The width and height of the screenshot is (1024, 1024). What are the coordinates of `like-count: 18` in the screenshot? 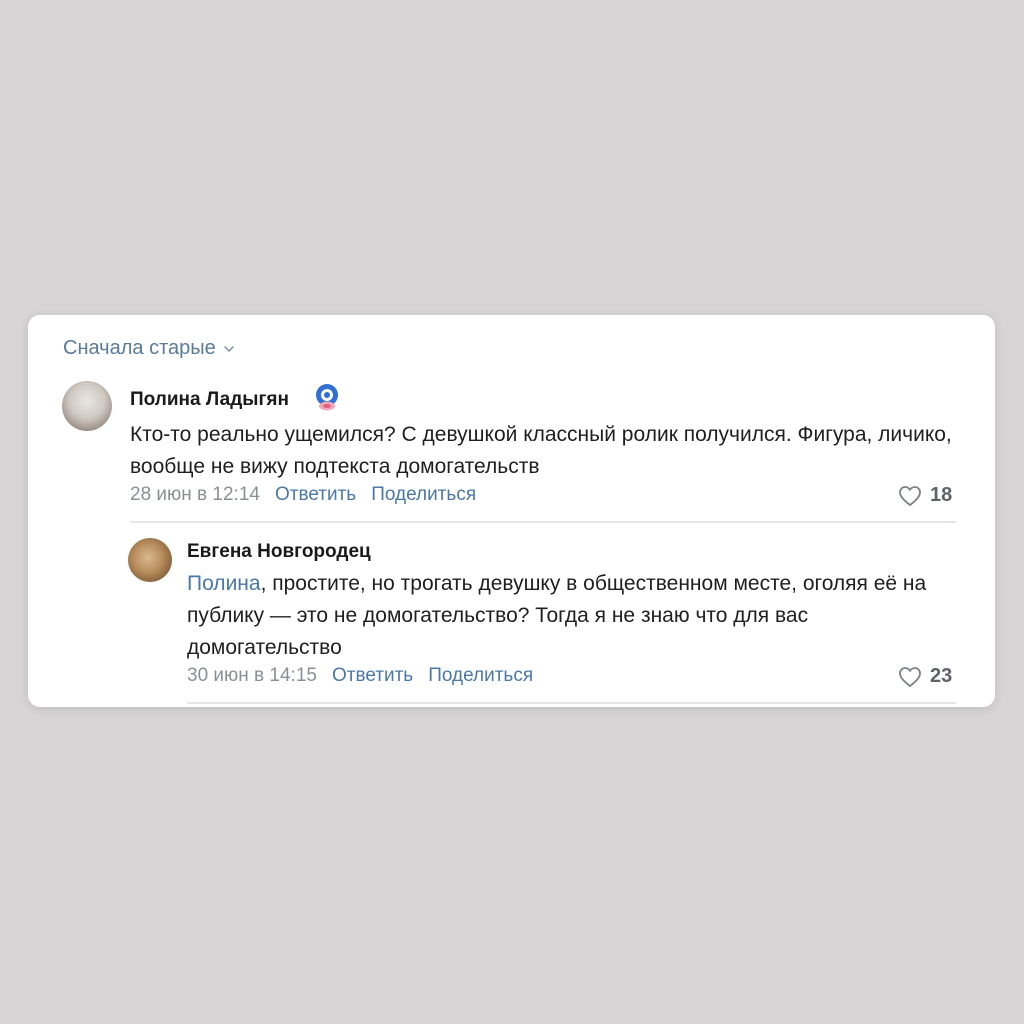 It's located at (941, 495).